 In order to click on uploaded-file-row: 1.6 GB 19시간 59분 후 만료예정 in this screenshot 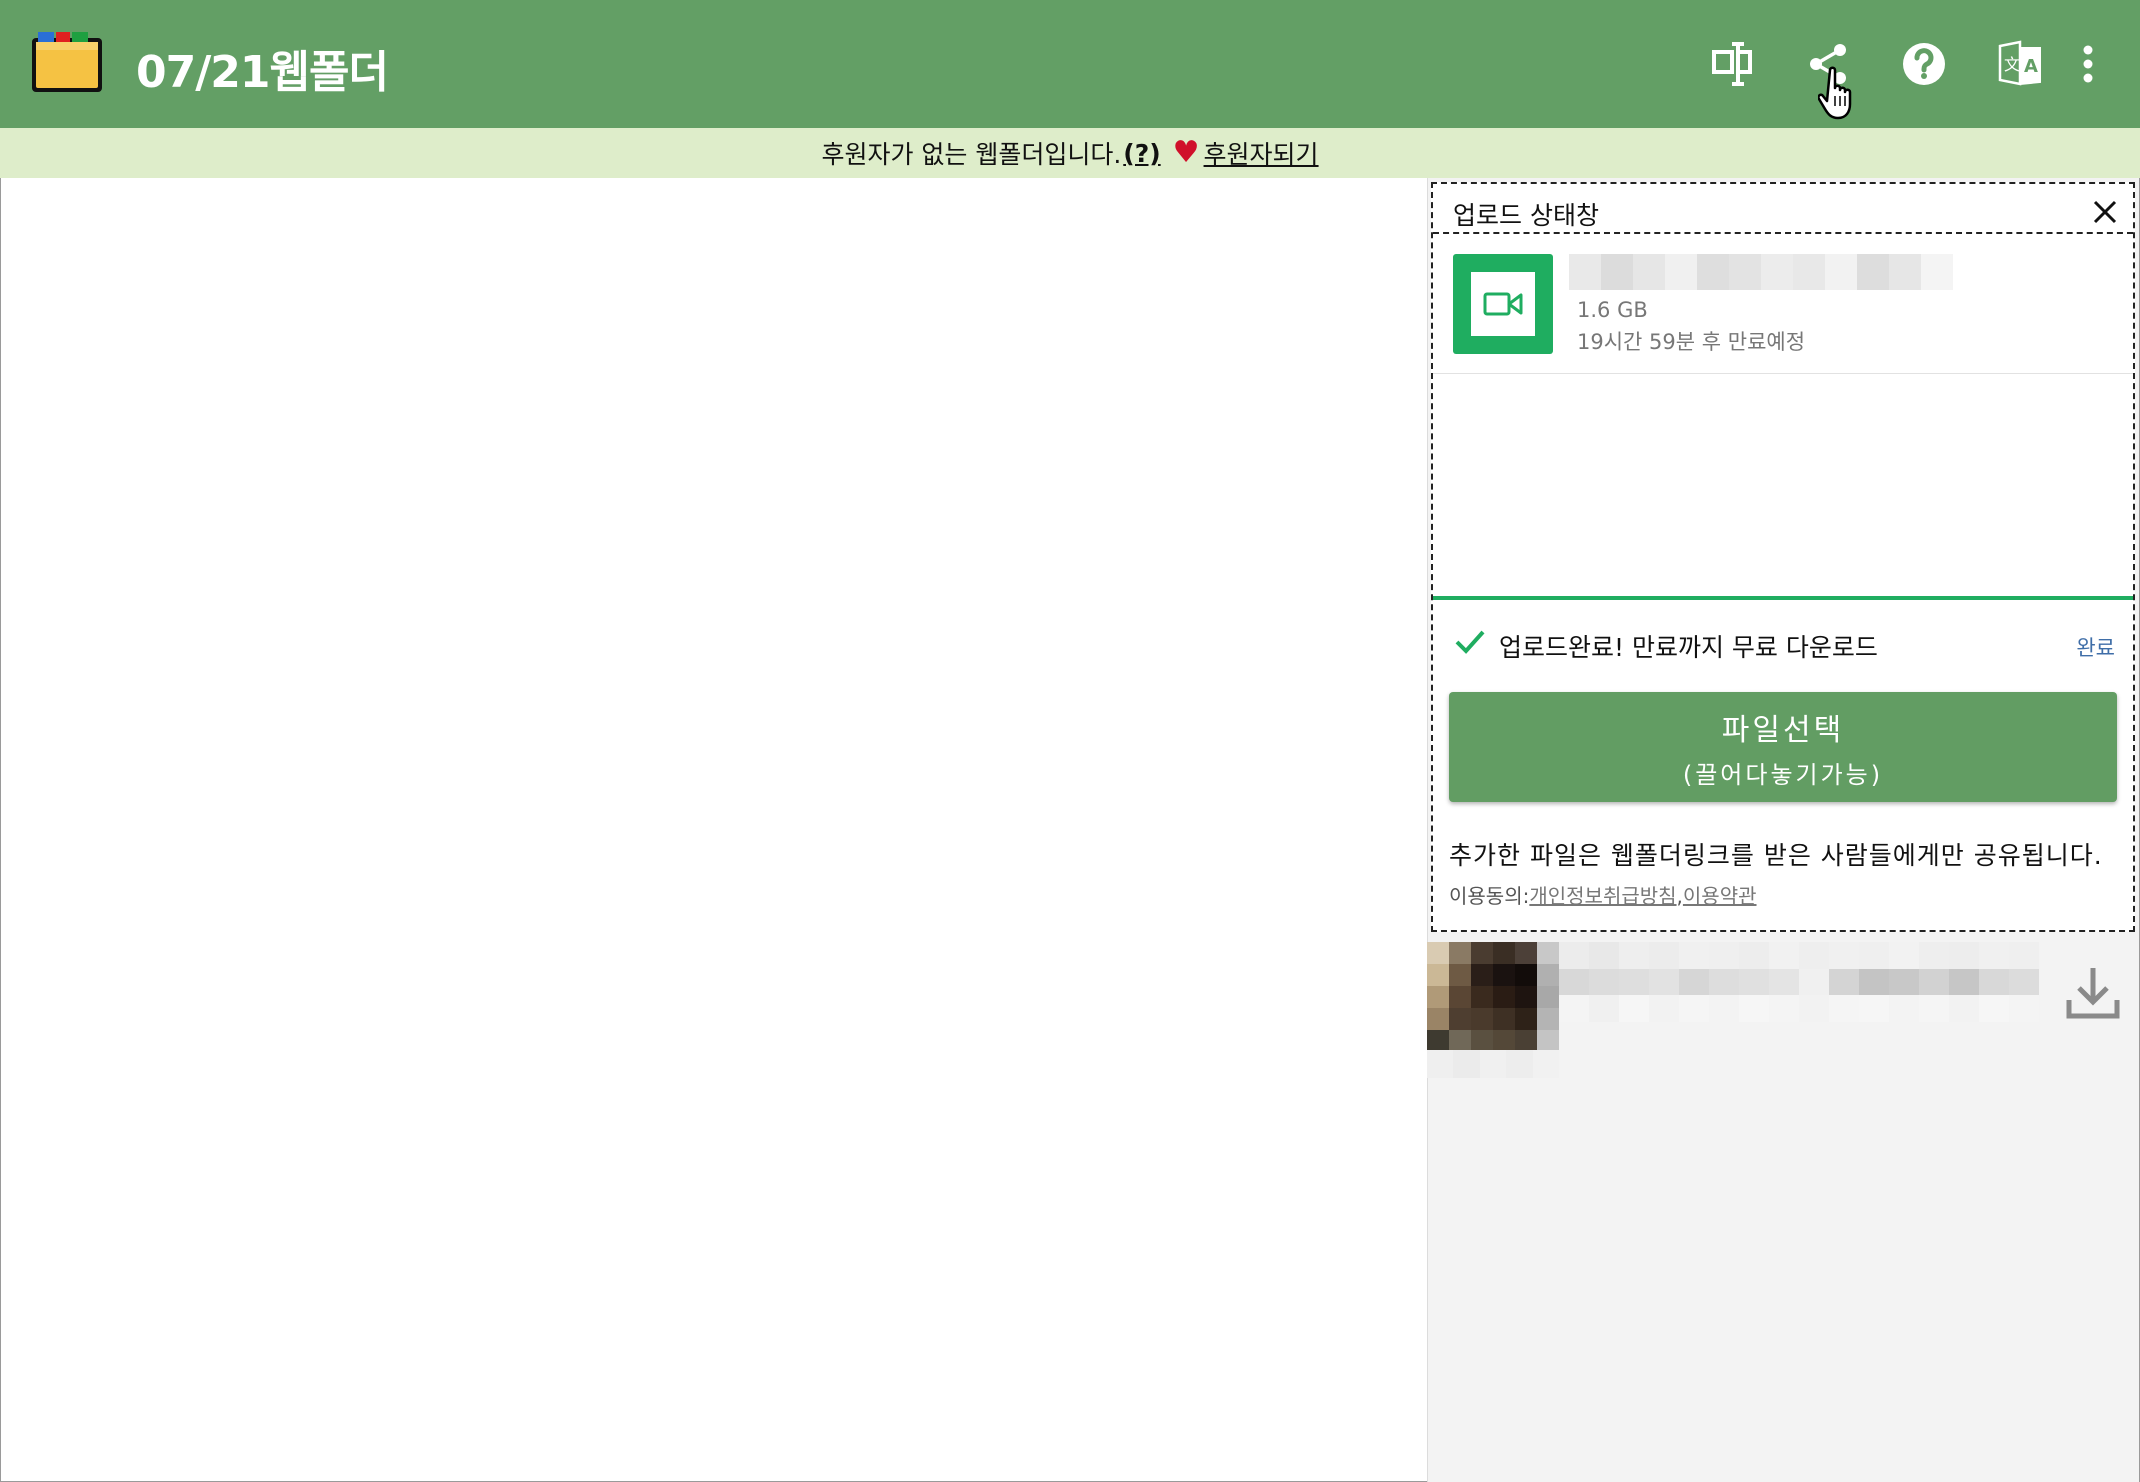, I will do `click(1783, 304)`.